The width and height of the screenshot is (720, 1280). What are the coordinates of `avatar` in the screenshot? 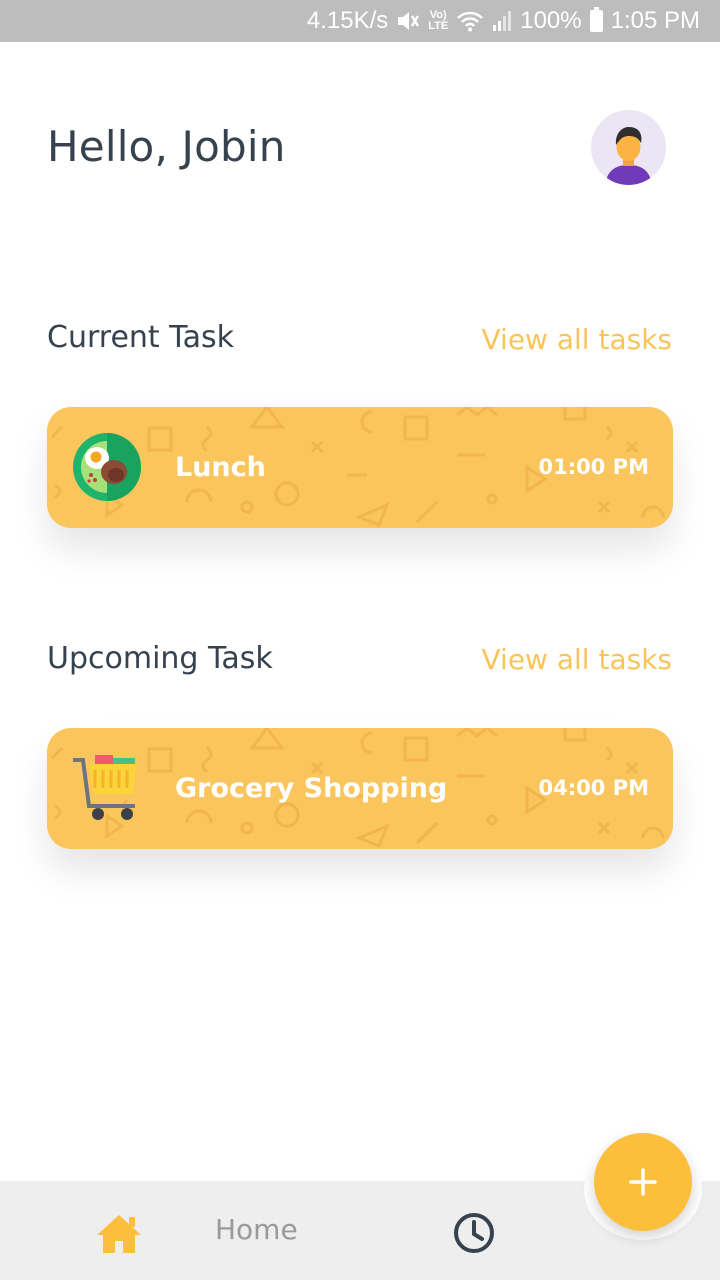 It's located at (628, 147).